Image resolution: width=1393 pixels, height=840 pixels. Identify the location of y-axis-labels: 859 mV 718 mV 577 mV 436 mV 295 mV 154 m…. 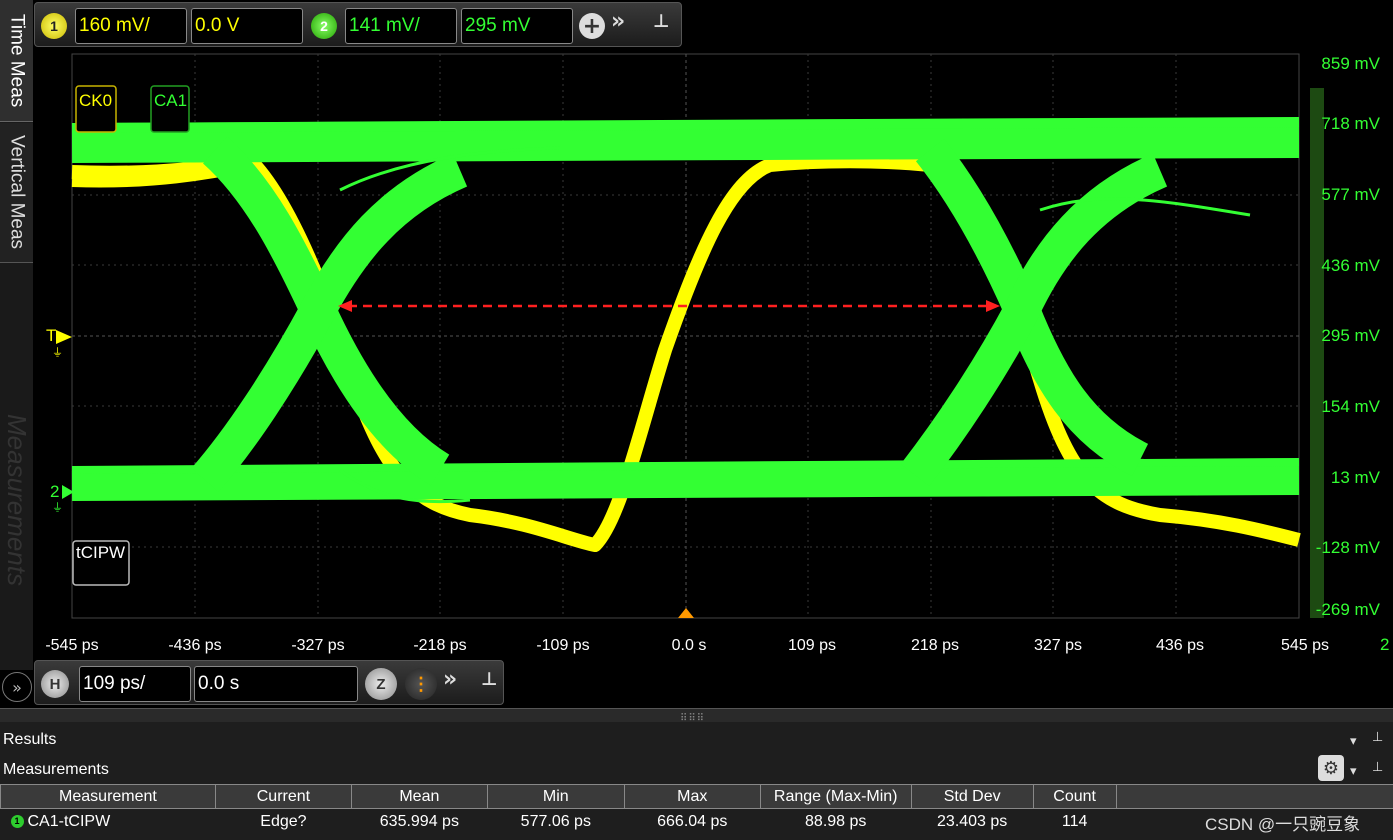
(1348, 336).